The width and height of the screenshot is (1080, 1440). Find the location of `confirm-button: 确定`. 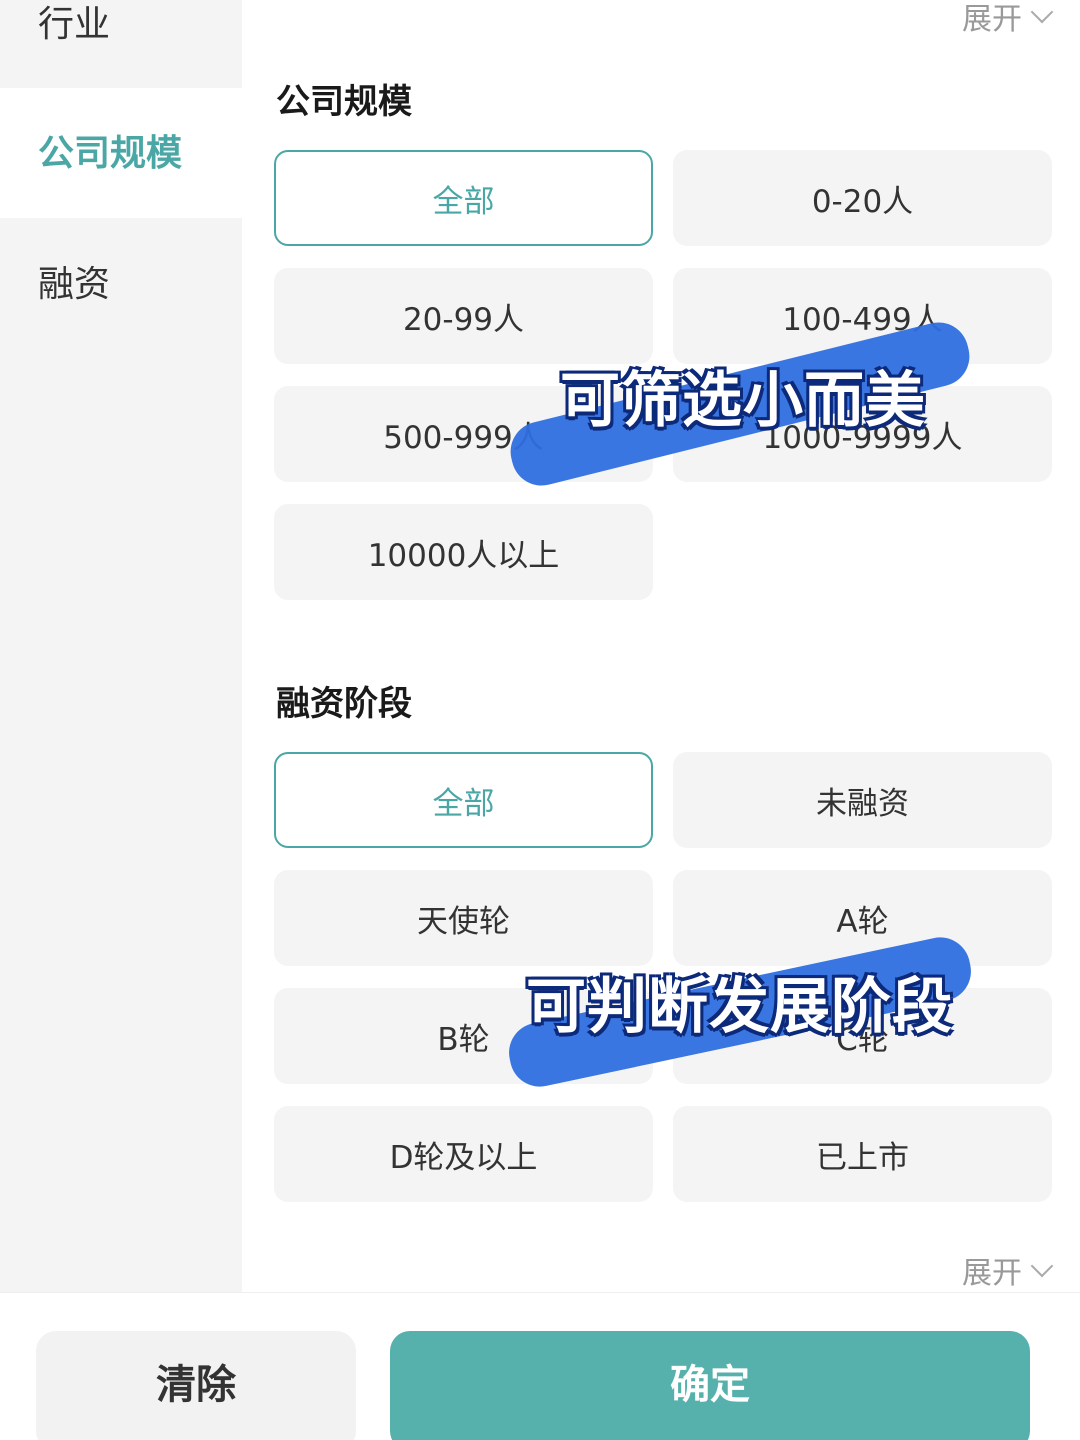

confirm-button: 确定 is located at coordinates (710, 1385).